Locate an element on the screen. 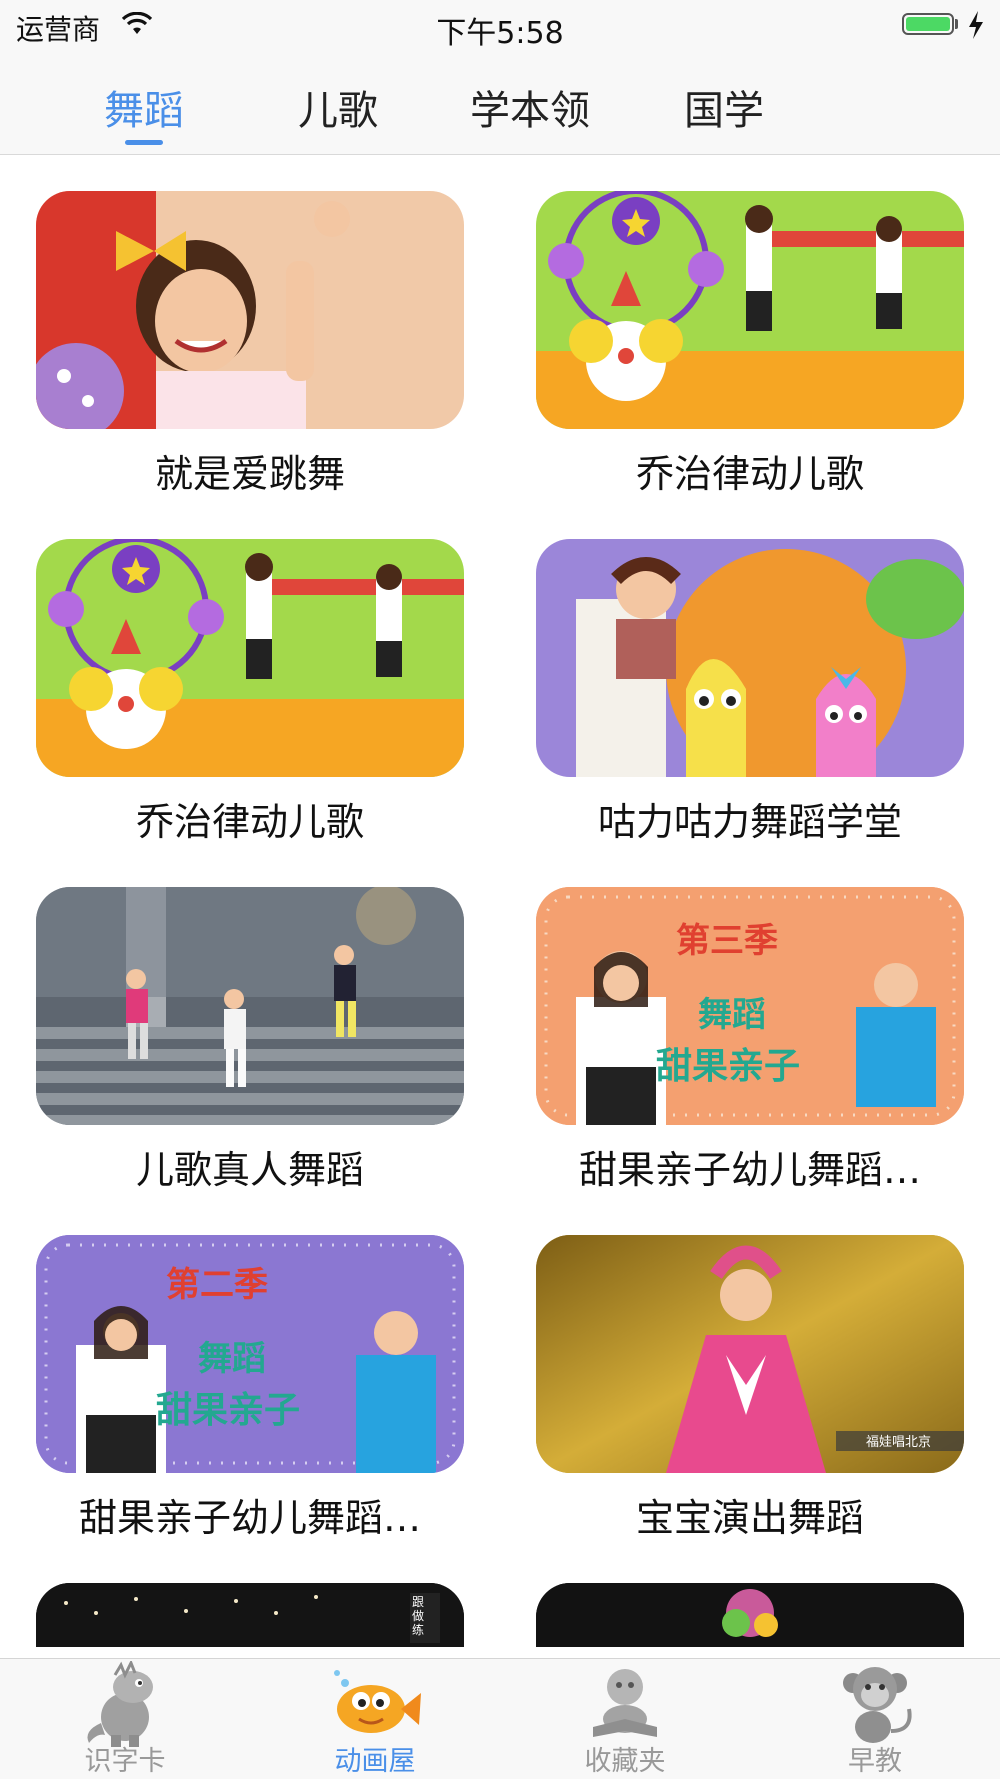 This screenshot has width=1000, height=1779. video-title: 宝宝演出舞蹈 is located at coordinates (749, 1518).